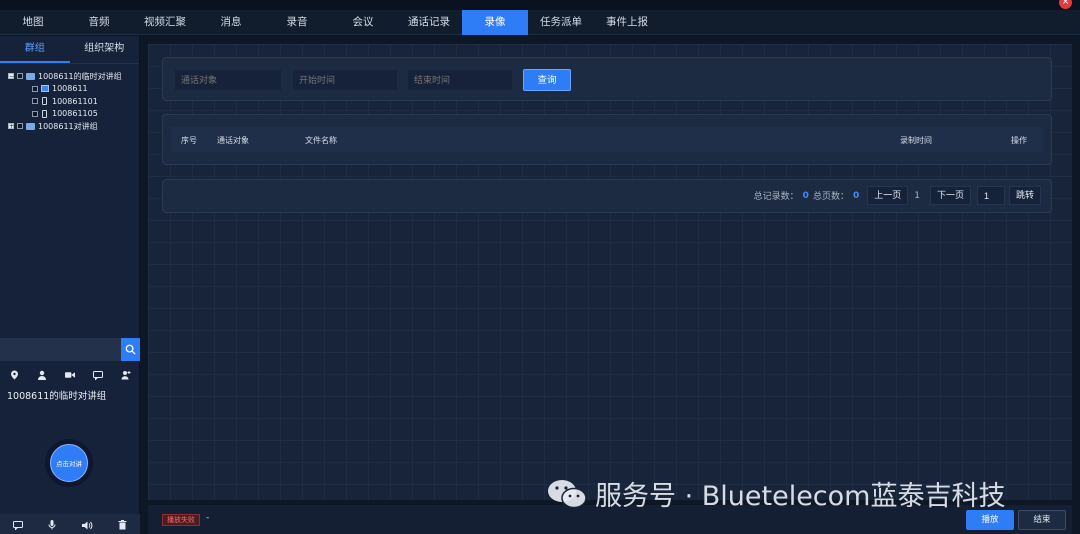 The image size is (1080, 534). I want to click on status-detail: -, so click(208, 518).